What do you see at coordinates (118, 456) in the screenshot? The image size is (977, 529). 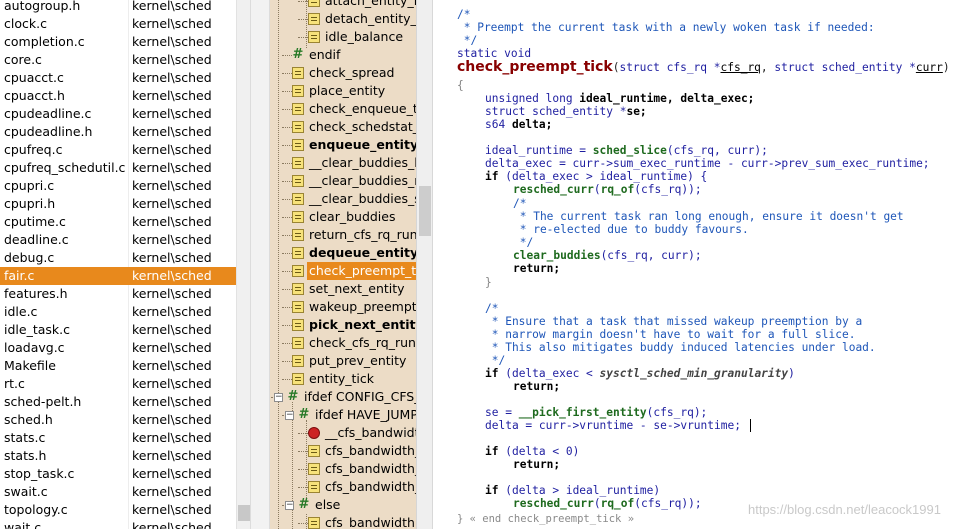 I see `file-row: stats.h kernel\sched` at bounding box center [118, 456].